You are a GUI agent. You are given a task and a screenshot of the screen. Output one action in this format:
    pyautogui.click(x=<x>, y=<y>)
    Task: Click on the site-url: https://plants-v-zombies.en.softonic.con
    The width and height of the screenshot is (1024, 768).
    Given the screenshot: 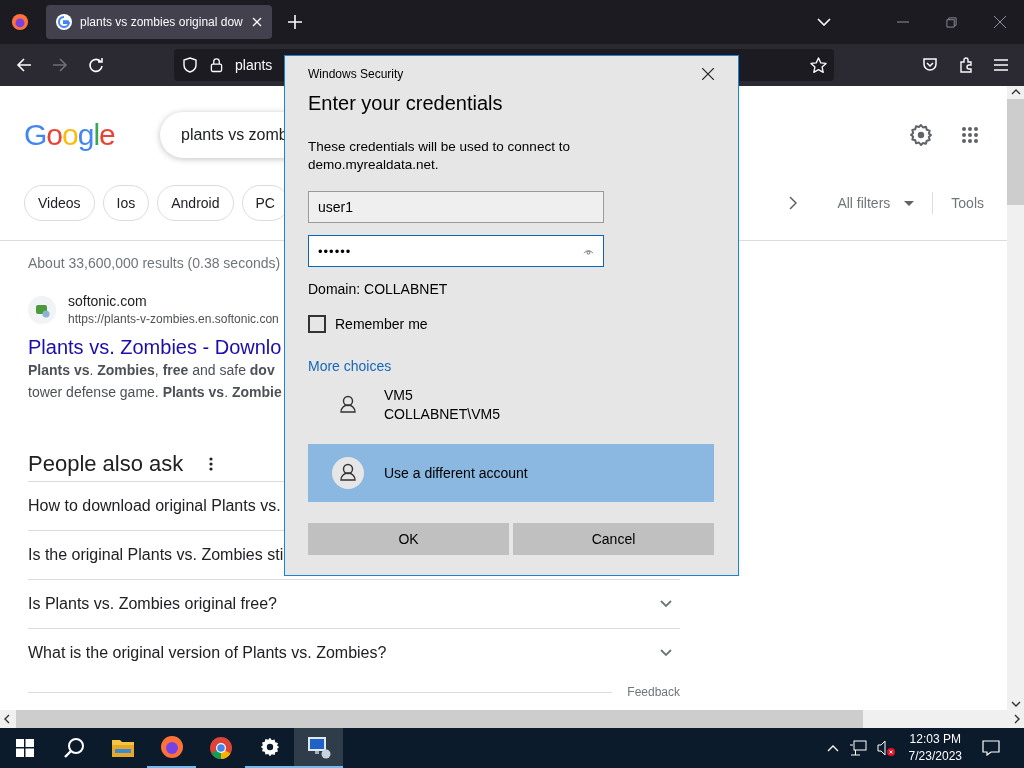 What is the action you would take?
    pyautogui.click(x=173, y=319)
    